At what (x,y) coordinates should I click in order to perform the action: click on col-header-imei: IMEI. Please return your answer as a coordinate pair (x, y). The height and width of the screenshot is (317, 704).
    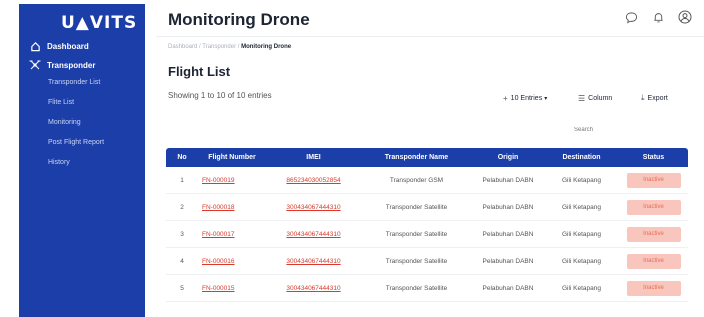
    Looking at the image, I should click on (313, 157).